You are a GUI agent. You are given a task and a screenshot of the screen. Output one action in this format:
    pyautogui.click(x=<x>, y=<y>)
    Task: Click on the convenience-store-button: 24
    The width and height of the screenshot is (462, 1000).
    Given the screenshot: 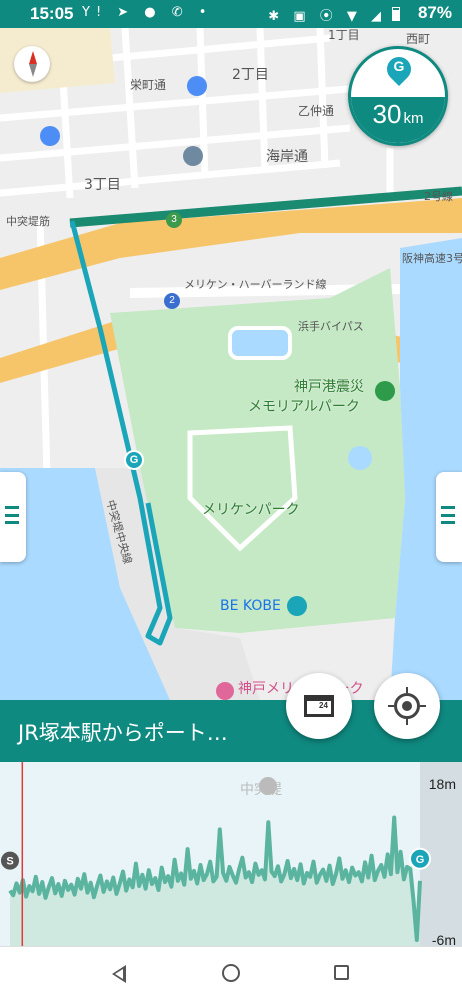 What is the action you would take?
    pyautogui.click(x=319, y=706)
    